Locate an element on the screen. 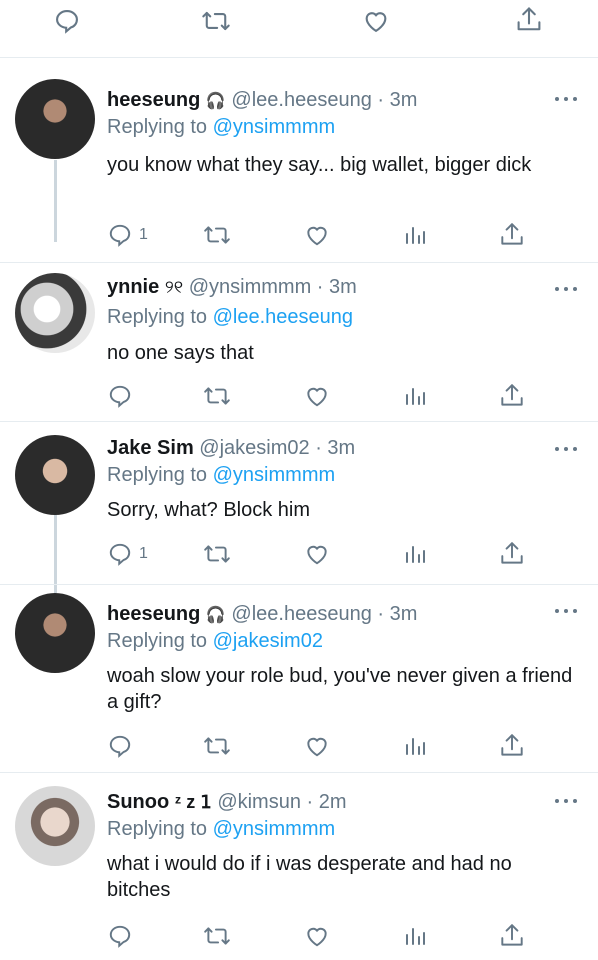  tweet-text: no one says that is located at coordinates (180, 353).